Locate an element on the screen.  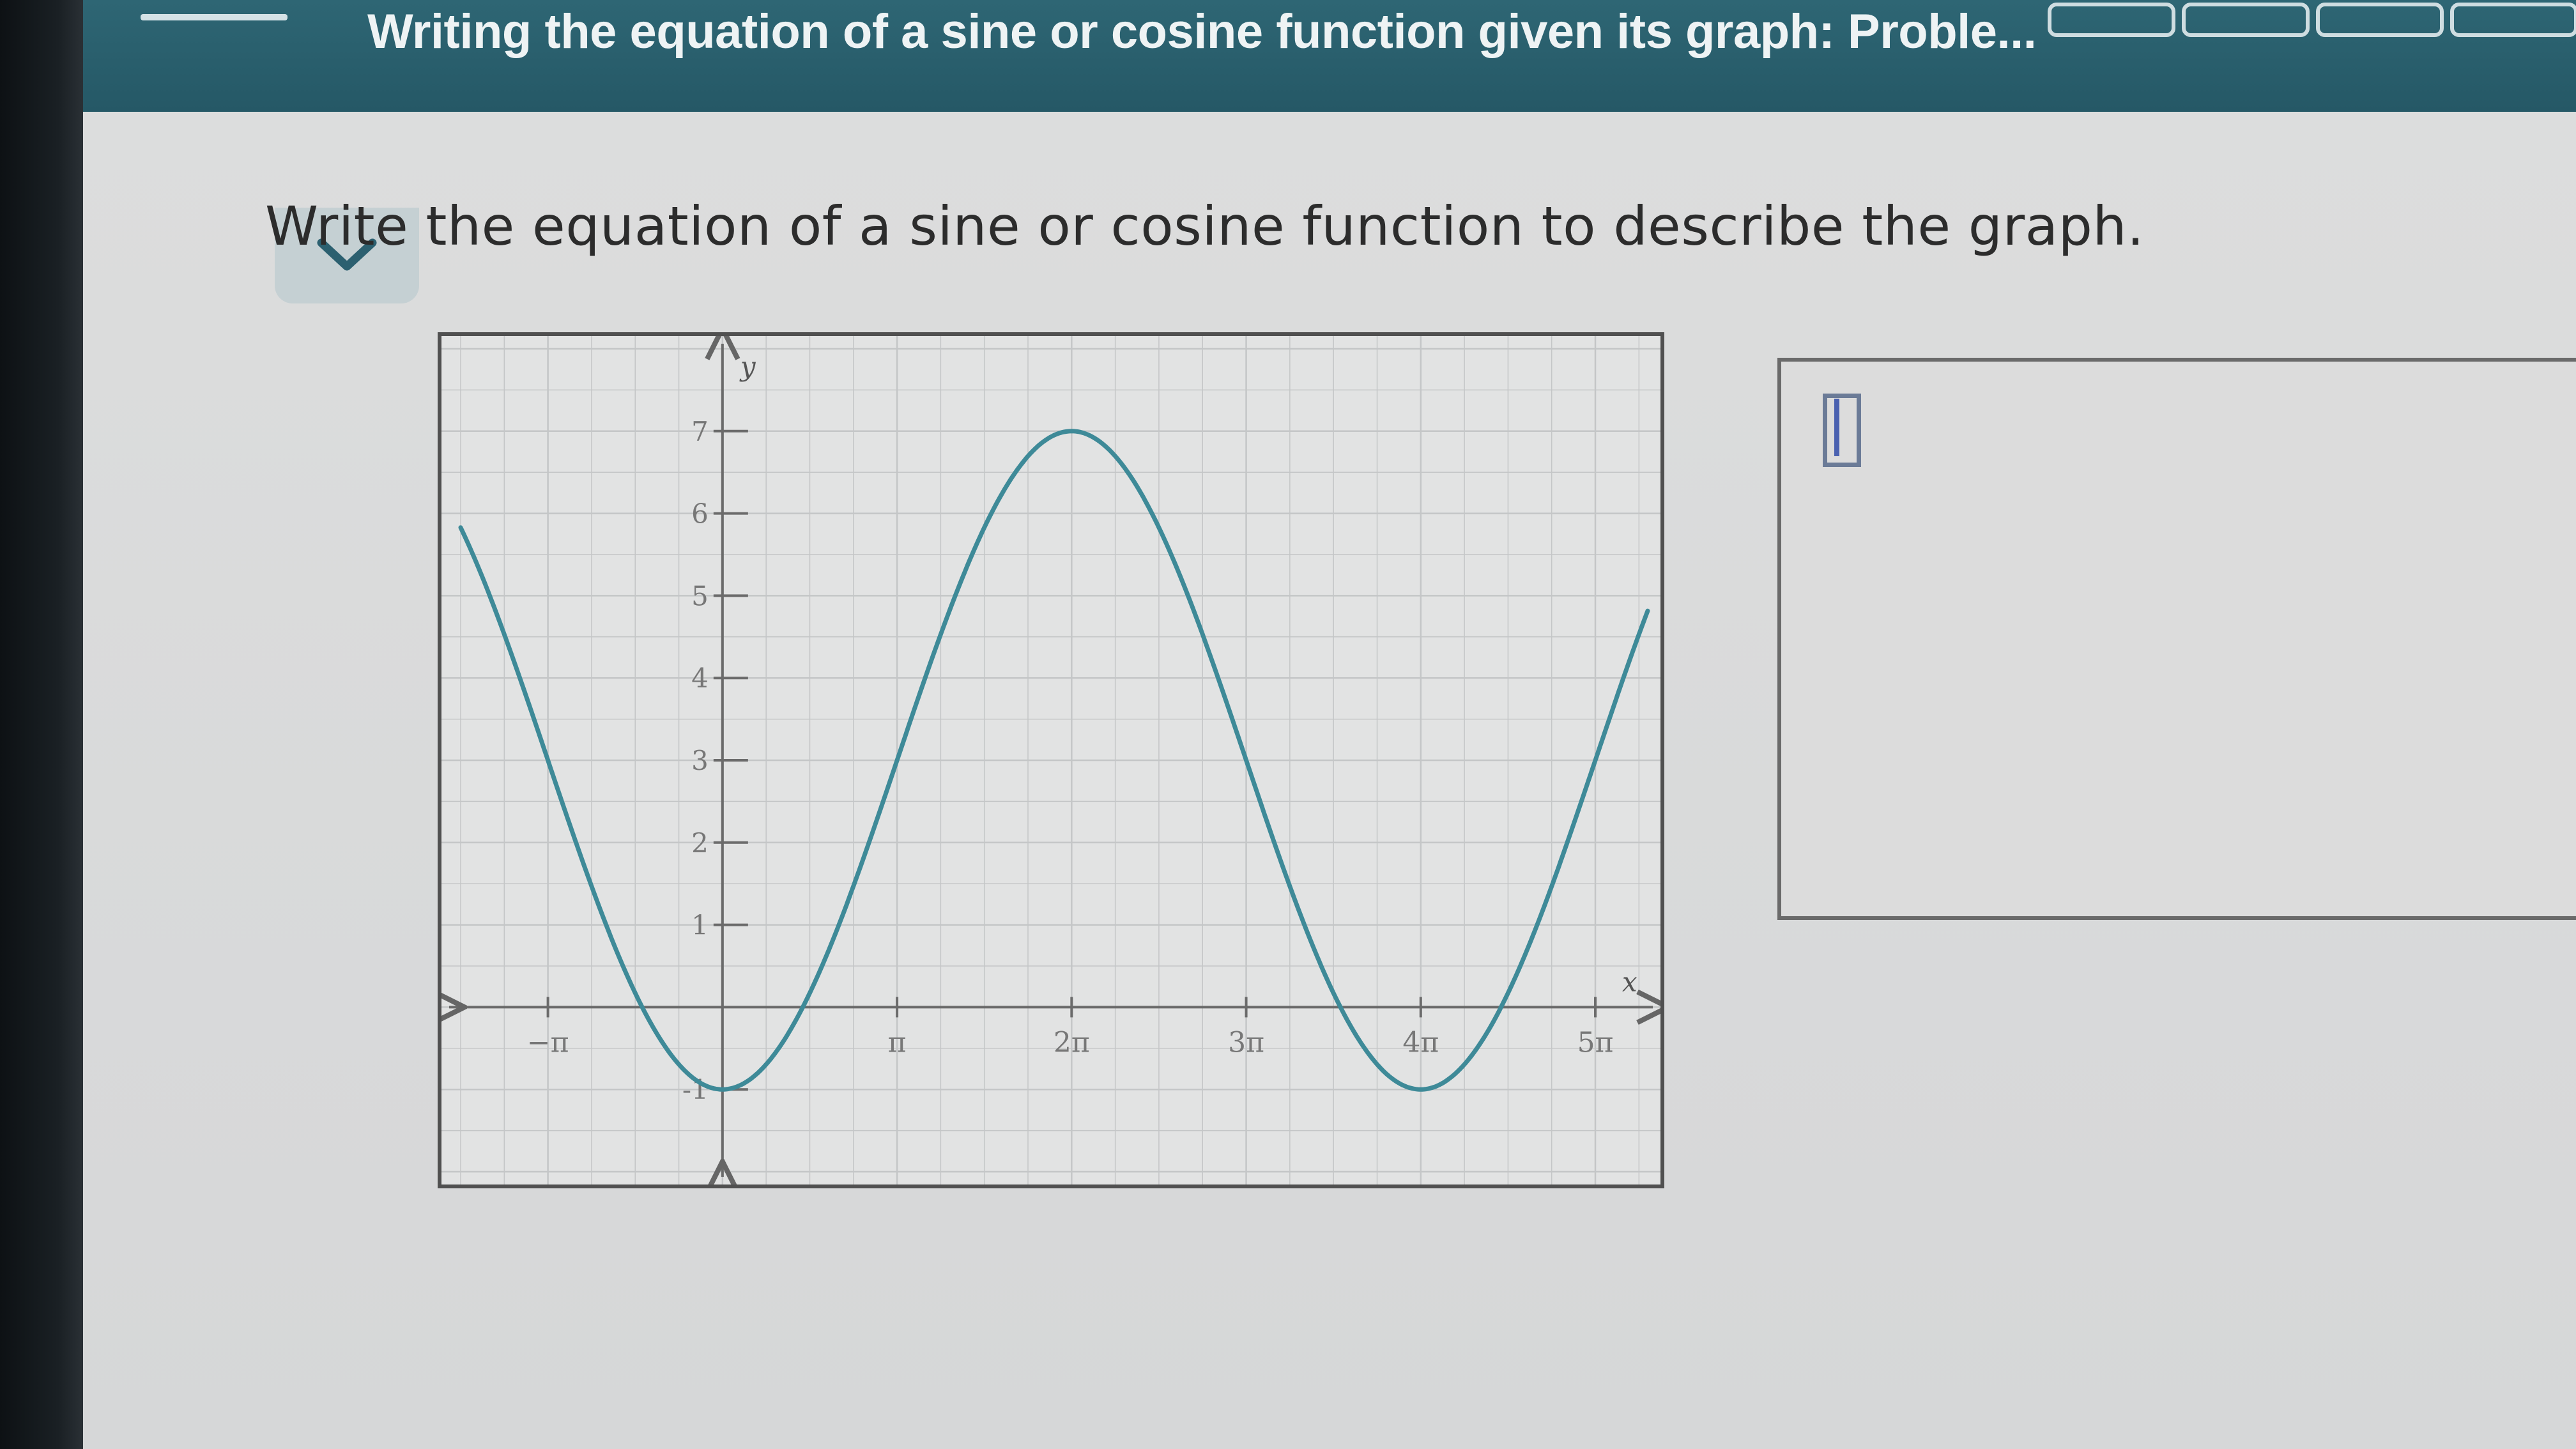
progress-bar is located at coordinates (2312, 20).